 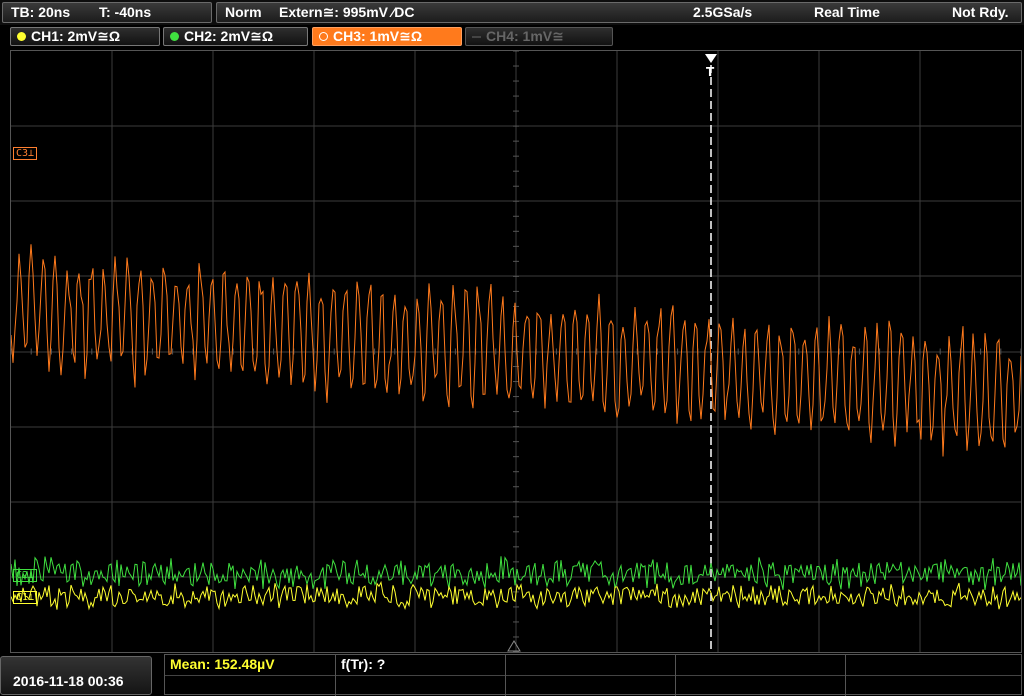 I want to click on measurement-row, so click(x=593, y=665).